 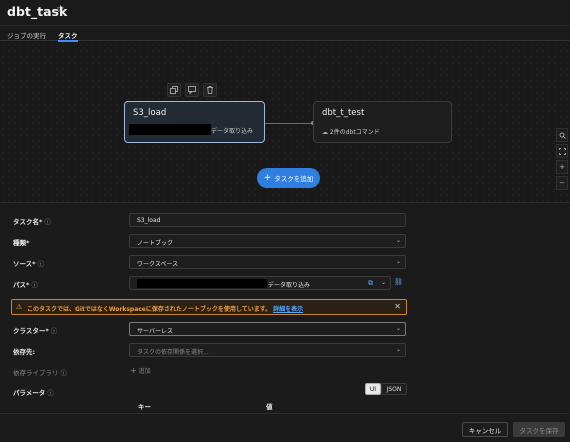 I want to click on tab-tasks: タスク, so click(x=68, y=36).